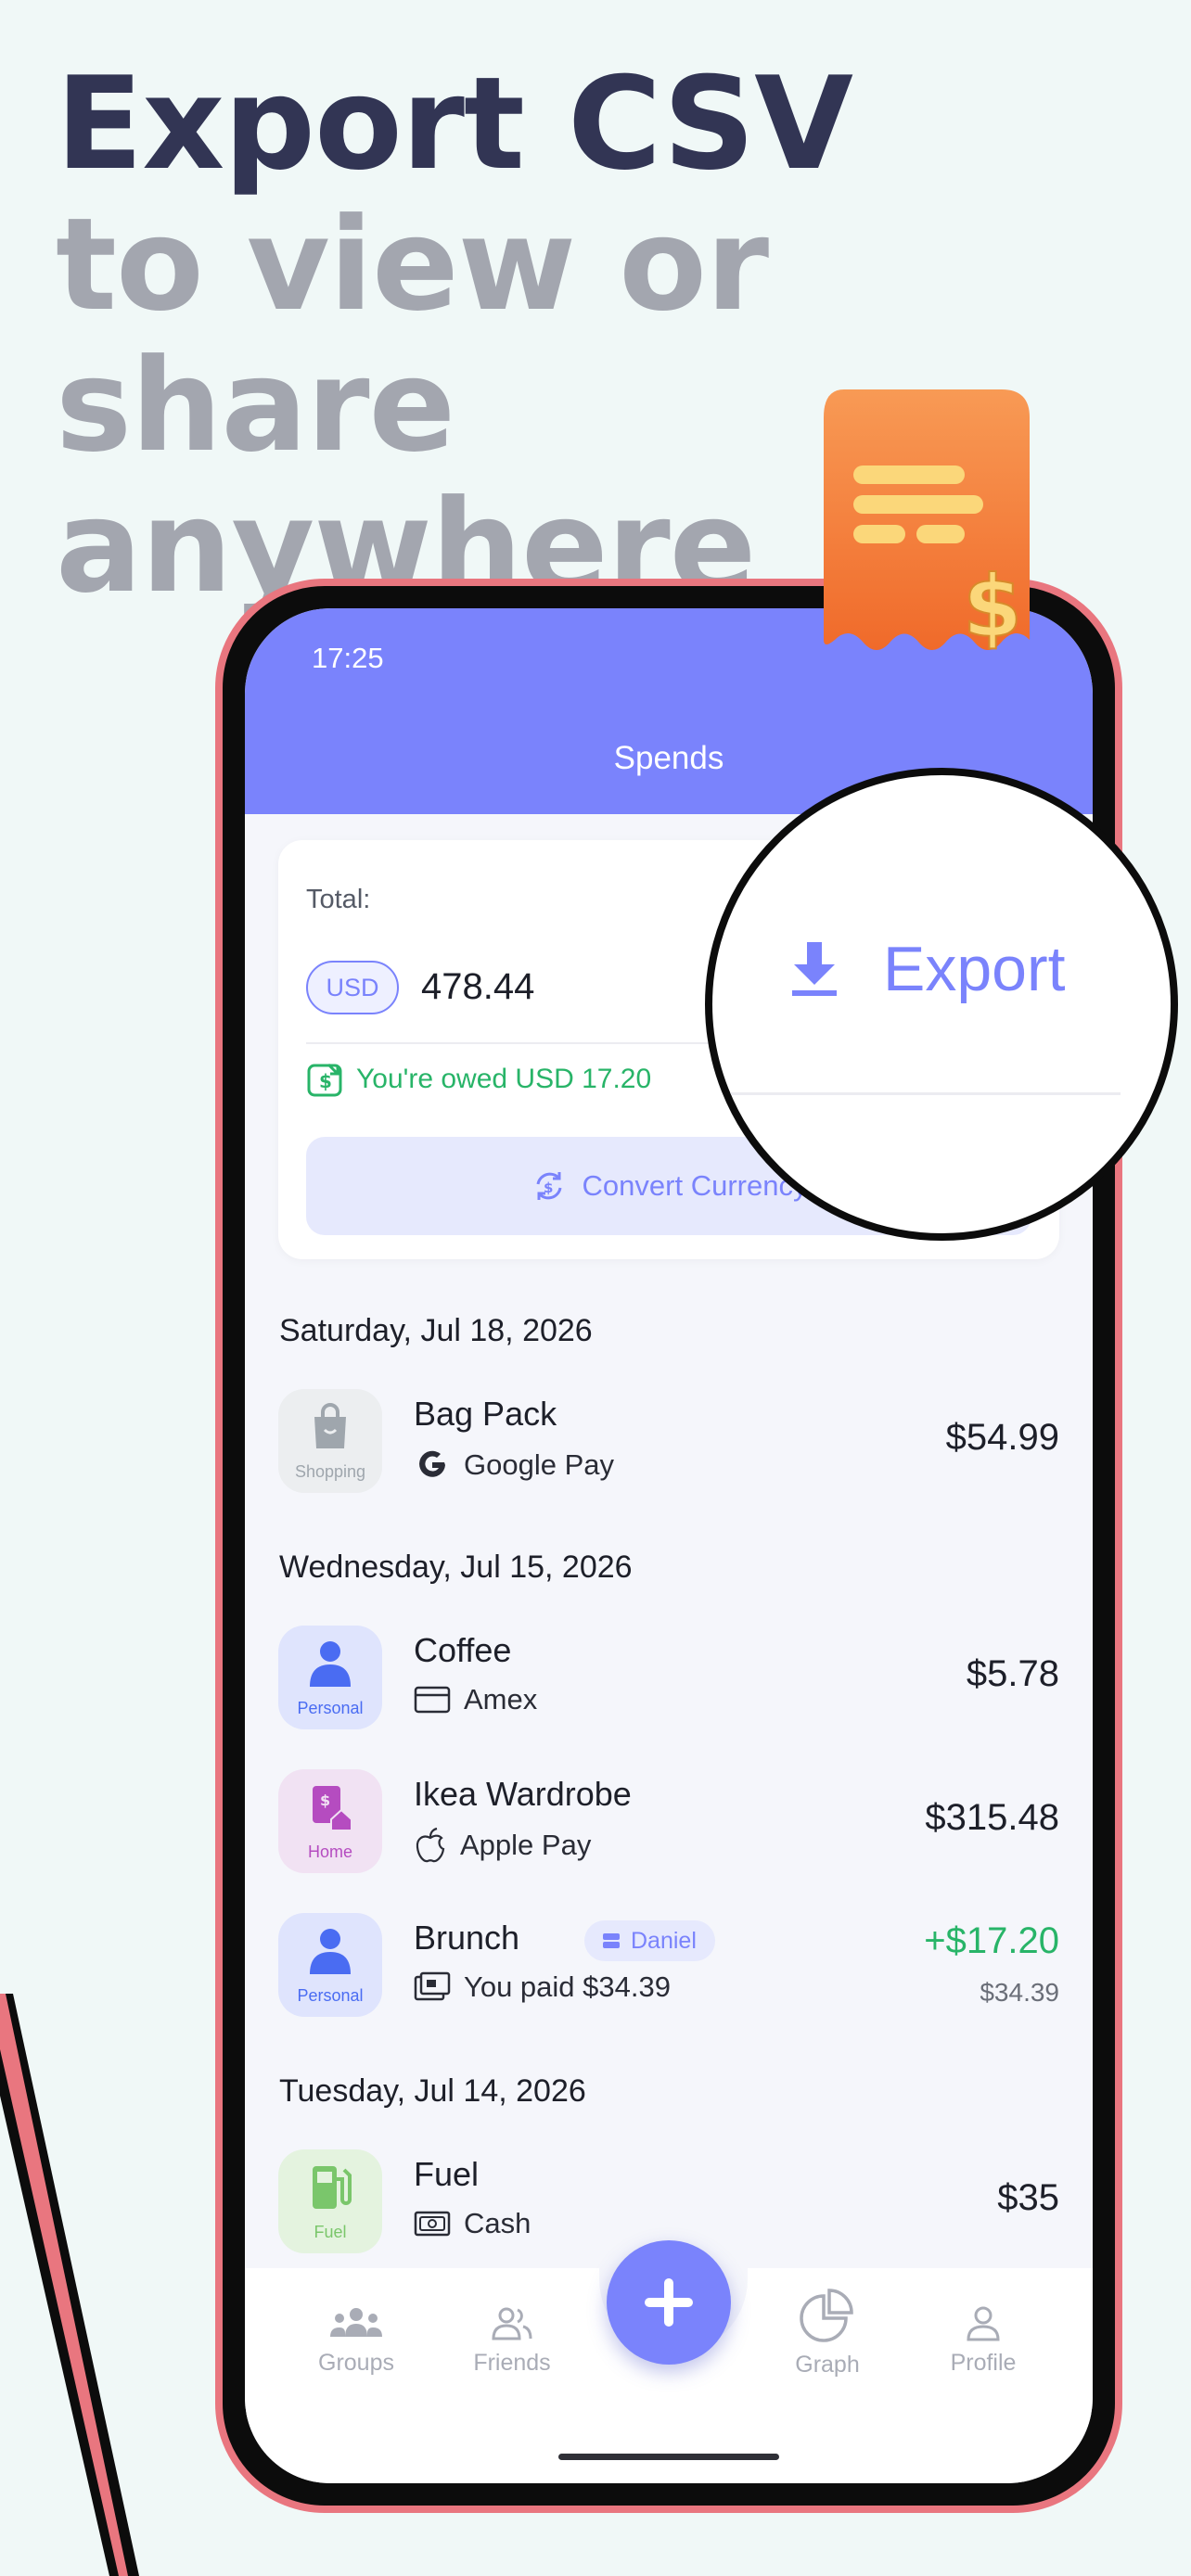 The image size is (1191, 2576). What do you see at coordinates (992, 1940) in the screenshot?
I see `transaction-amount: +$17.20` at bounding box center [992, 1940].